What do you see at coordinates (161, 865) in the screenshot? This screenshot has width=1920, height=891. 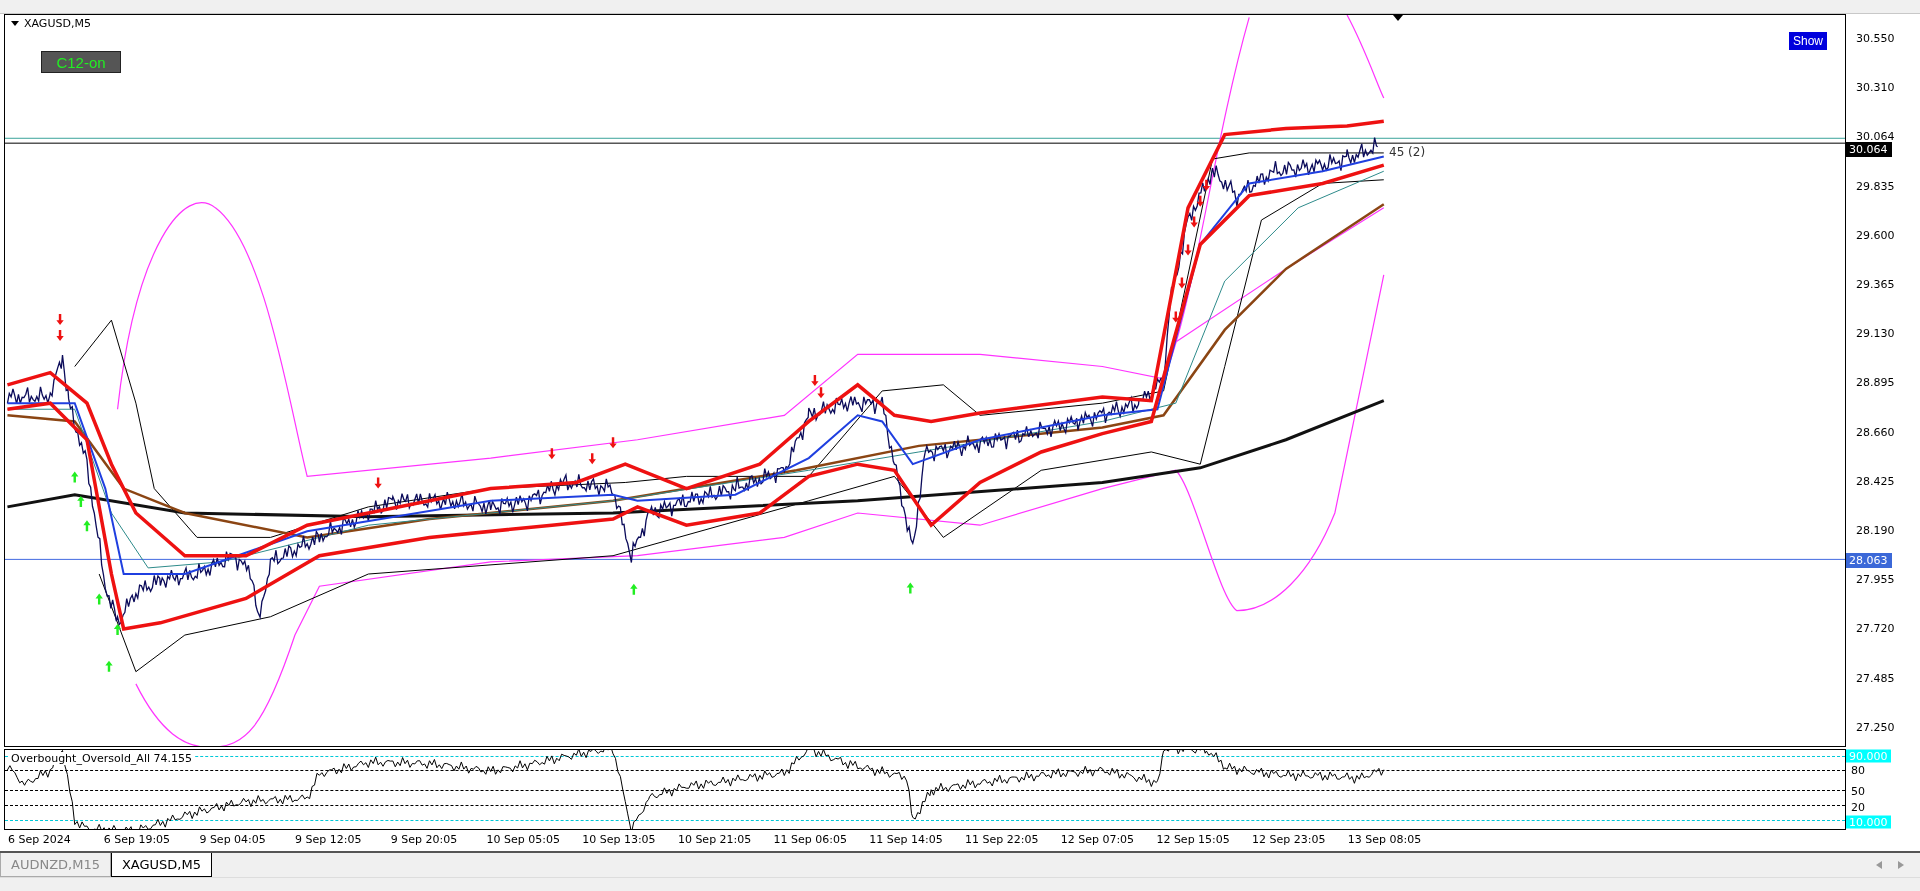 I see `chart-tab: XAGUSD,M5` at bounding box center [161, 865].